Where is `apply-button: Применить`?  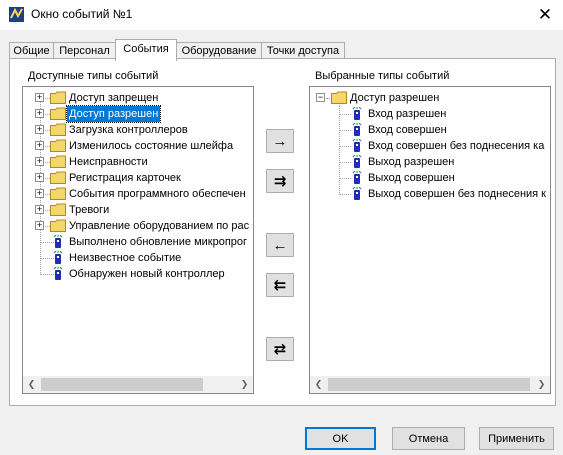 apply-button: Применить is located at coordinates (516, 438).